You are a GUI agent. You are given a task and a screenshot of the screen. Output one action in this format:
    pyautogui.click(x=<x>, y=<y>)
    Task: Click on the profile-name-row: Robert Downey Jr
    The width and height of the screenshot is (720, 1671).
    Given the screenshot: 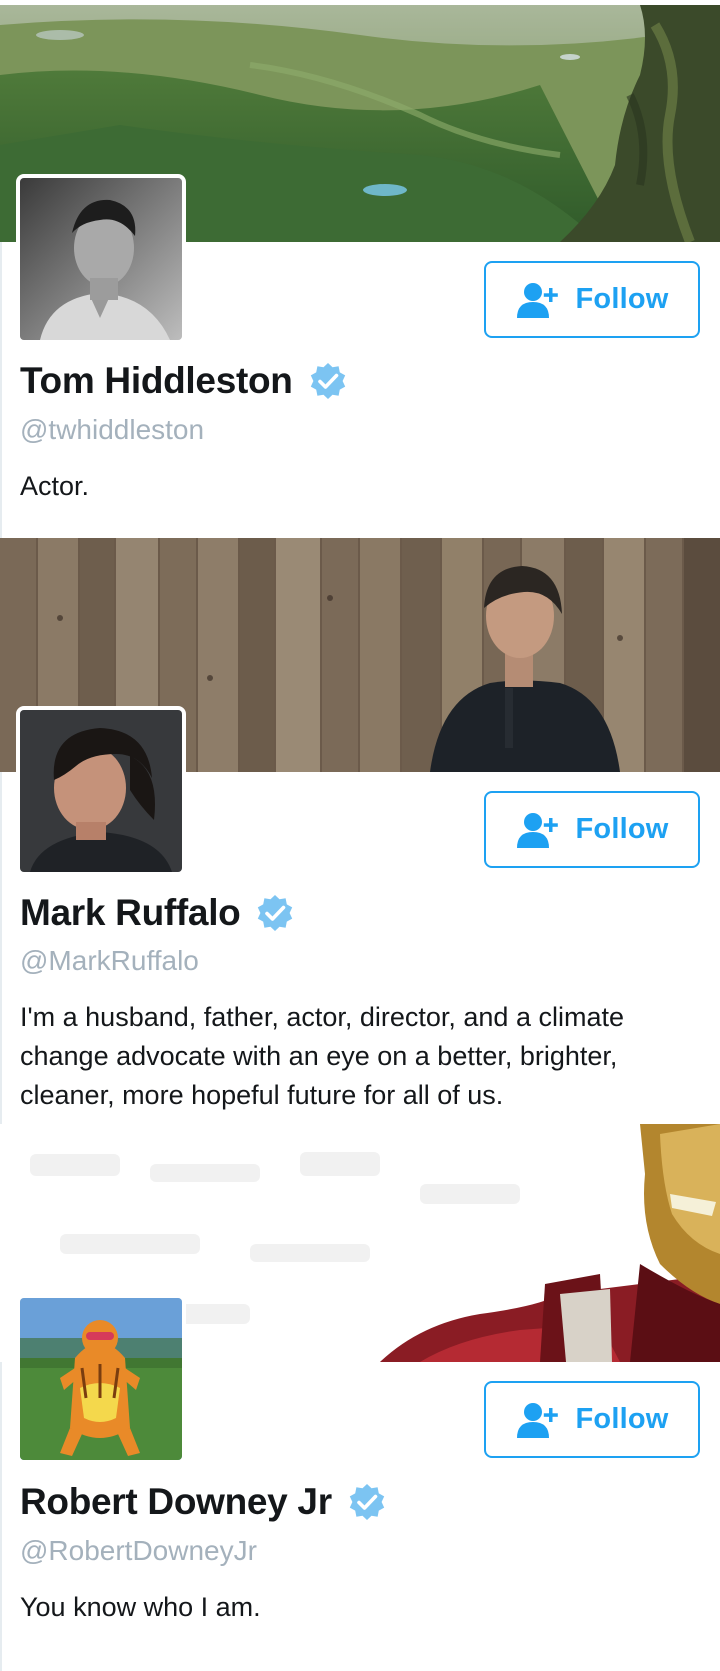 What is the action you would take?
    pyautogui.click(x=203, y=1502)
    